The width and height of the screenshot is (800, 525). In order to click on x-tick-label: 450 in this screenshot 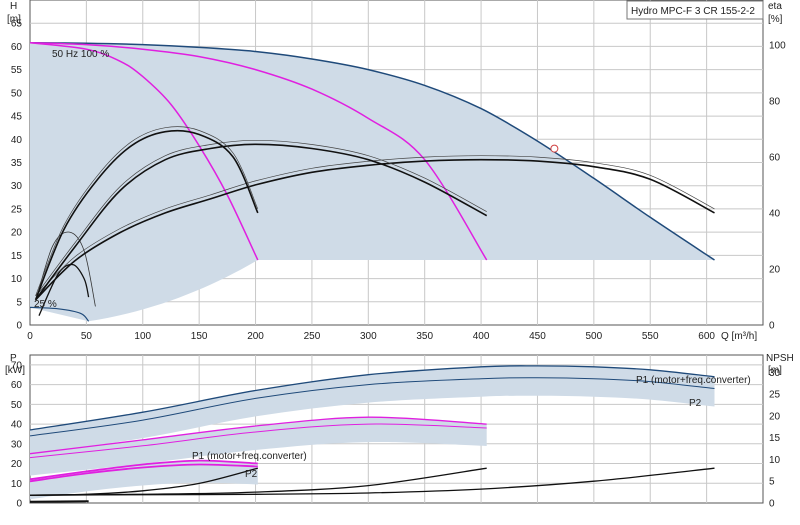, I will do `click(537, 336)`.